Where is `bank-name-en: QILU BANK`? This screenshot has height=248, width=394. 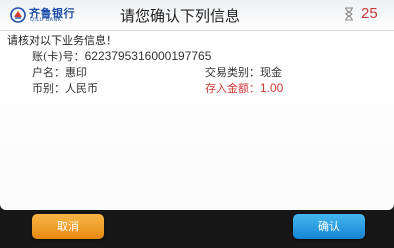
bank-name-en: QILU BANK is located at coordinates (46, 20).